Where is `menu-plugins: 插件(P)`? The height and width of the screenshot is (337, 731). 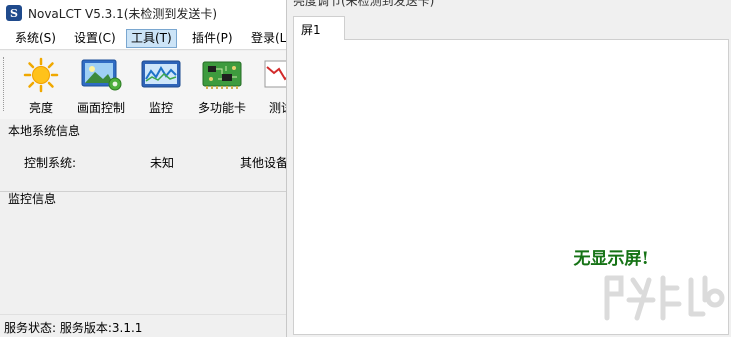
menu-plugins: 插件(P) is located at coordinates (212, 38).